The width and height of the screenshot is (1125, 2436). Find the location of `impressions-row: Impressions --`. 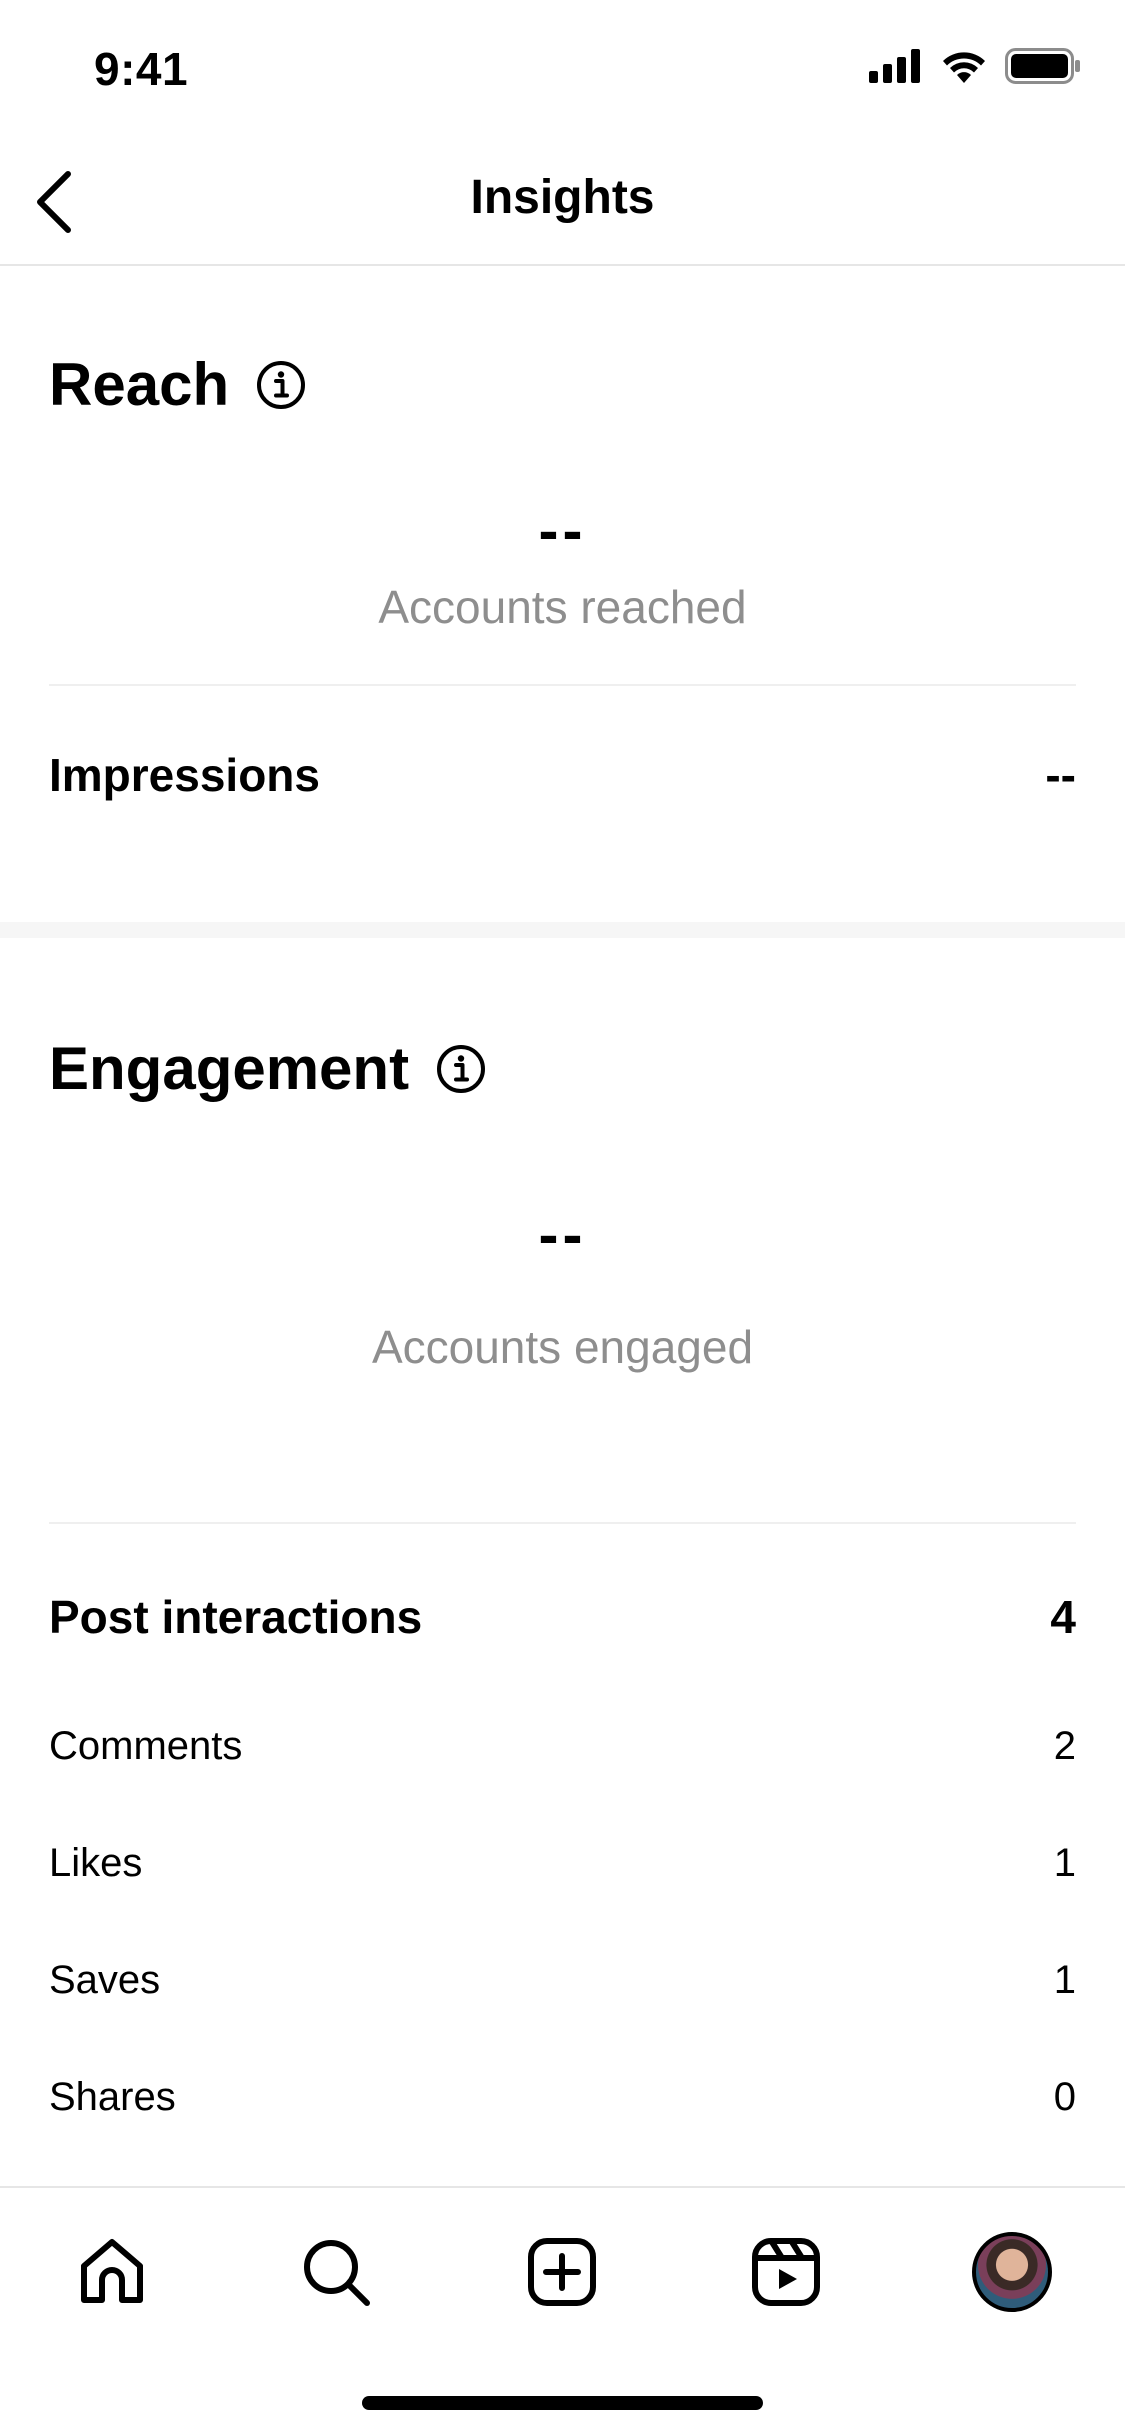

impressions-row: Impressions -- is located at coordinates (562, 775).